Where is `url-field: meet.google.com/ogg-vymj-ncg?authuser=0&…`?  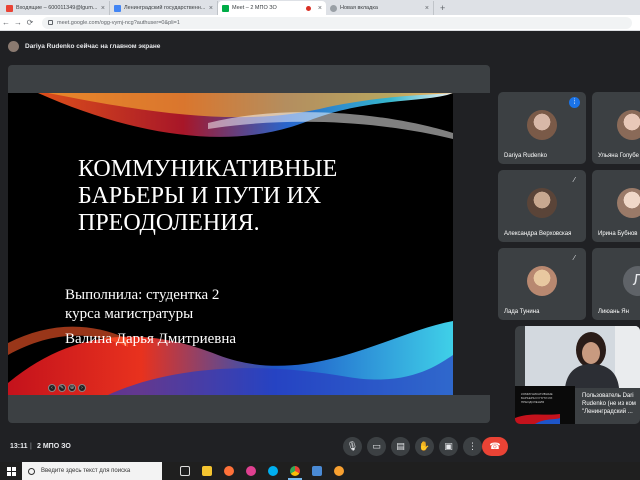 url-field: meet.google.com/ogg-vymj-ncg?authuser=0&… is located at coordinates (337, 22).